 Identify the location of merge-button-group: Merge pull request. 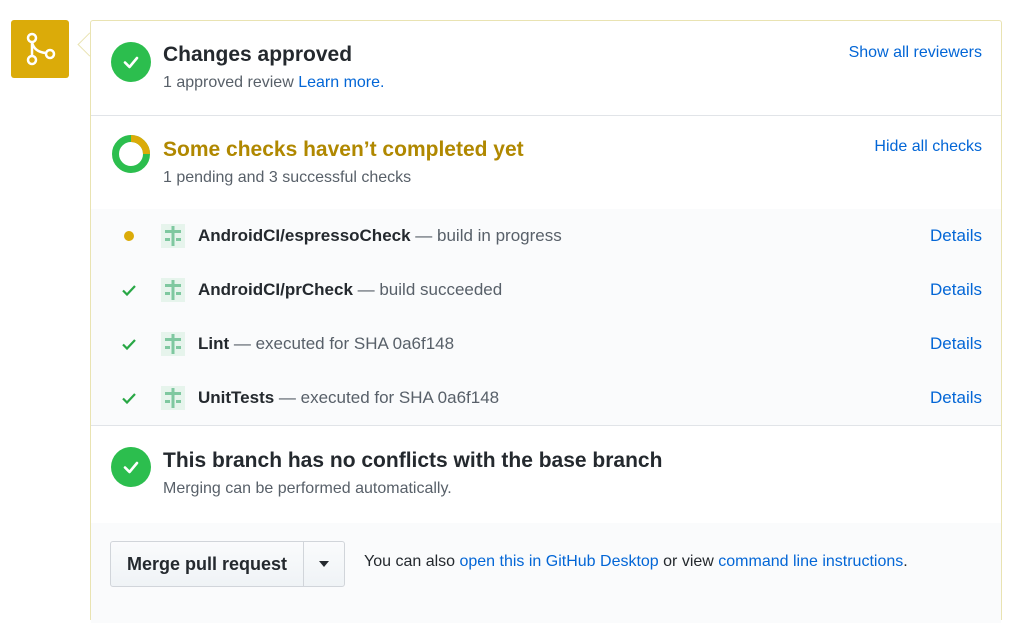
(228, 564).